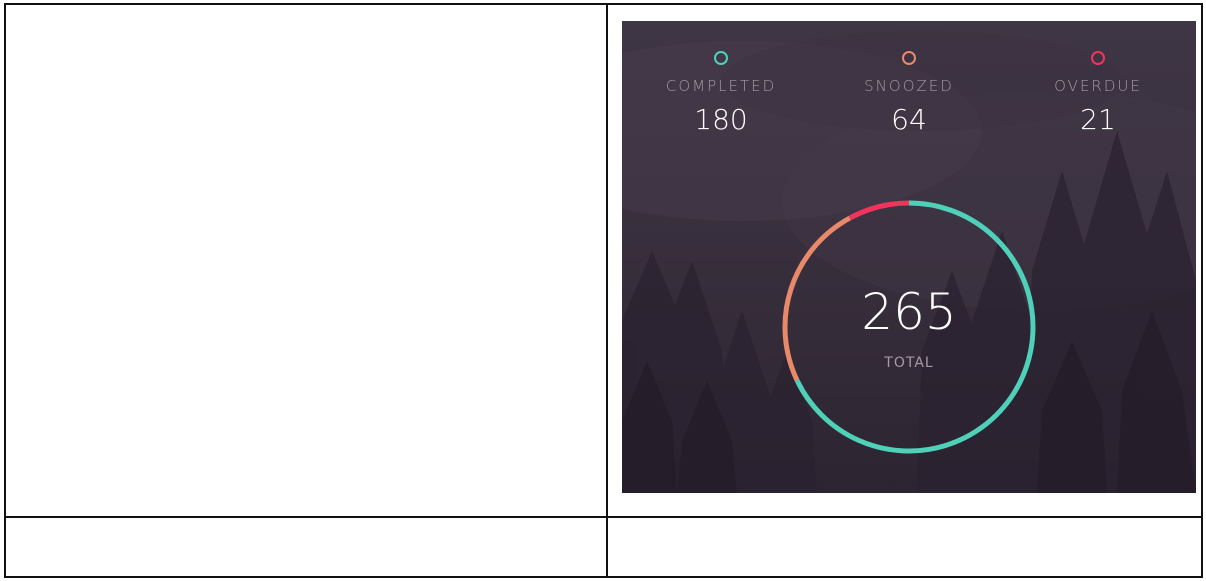 The height and width of the screenshot is (581, 1206). I want to click on stat-overdue: OVERDUE 21, so click(1098, 93).